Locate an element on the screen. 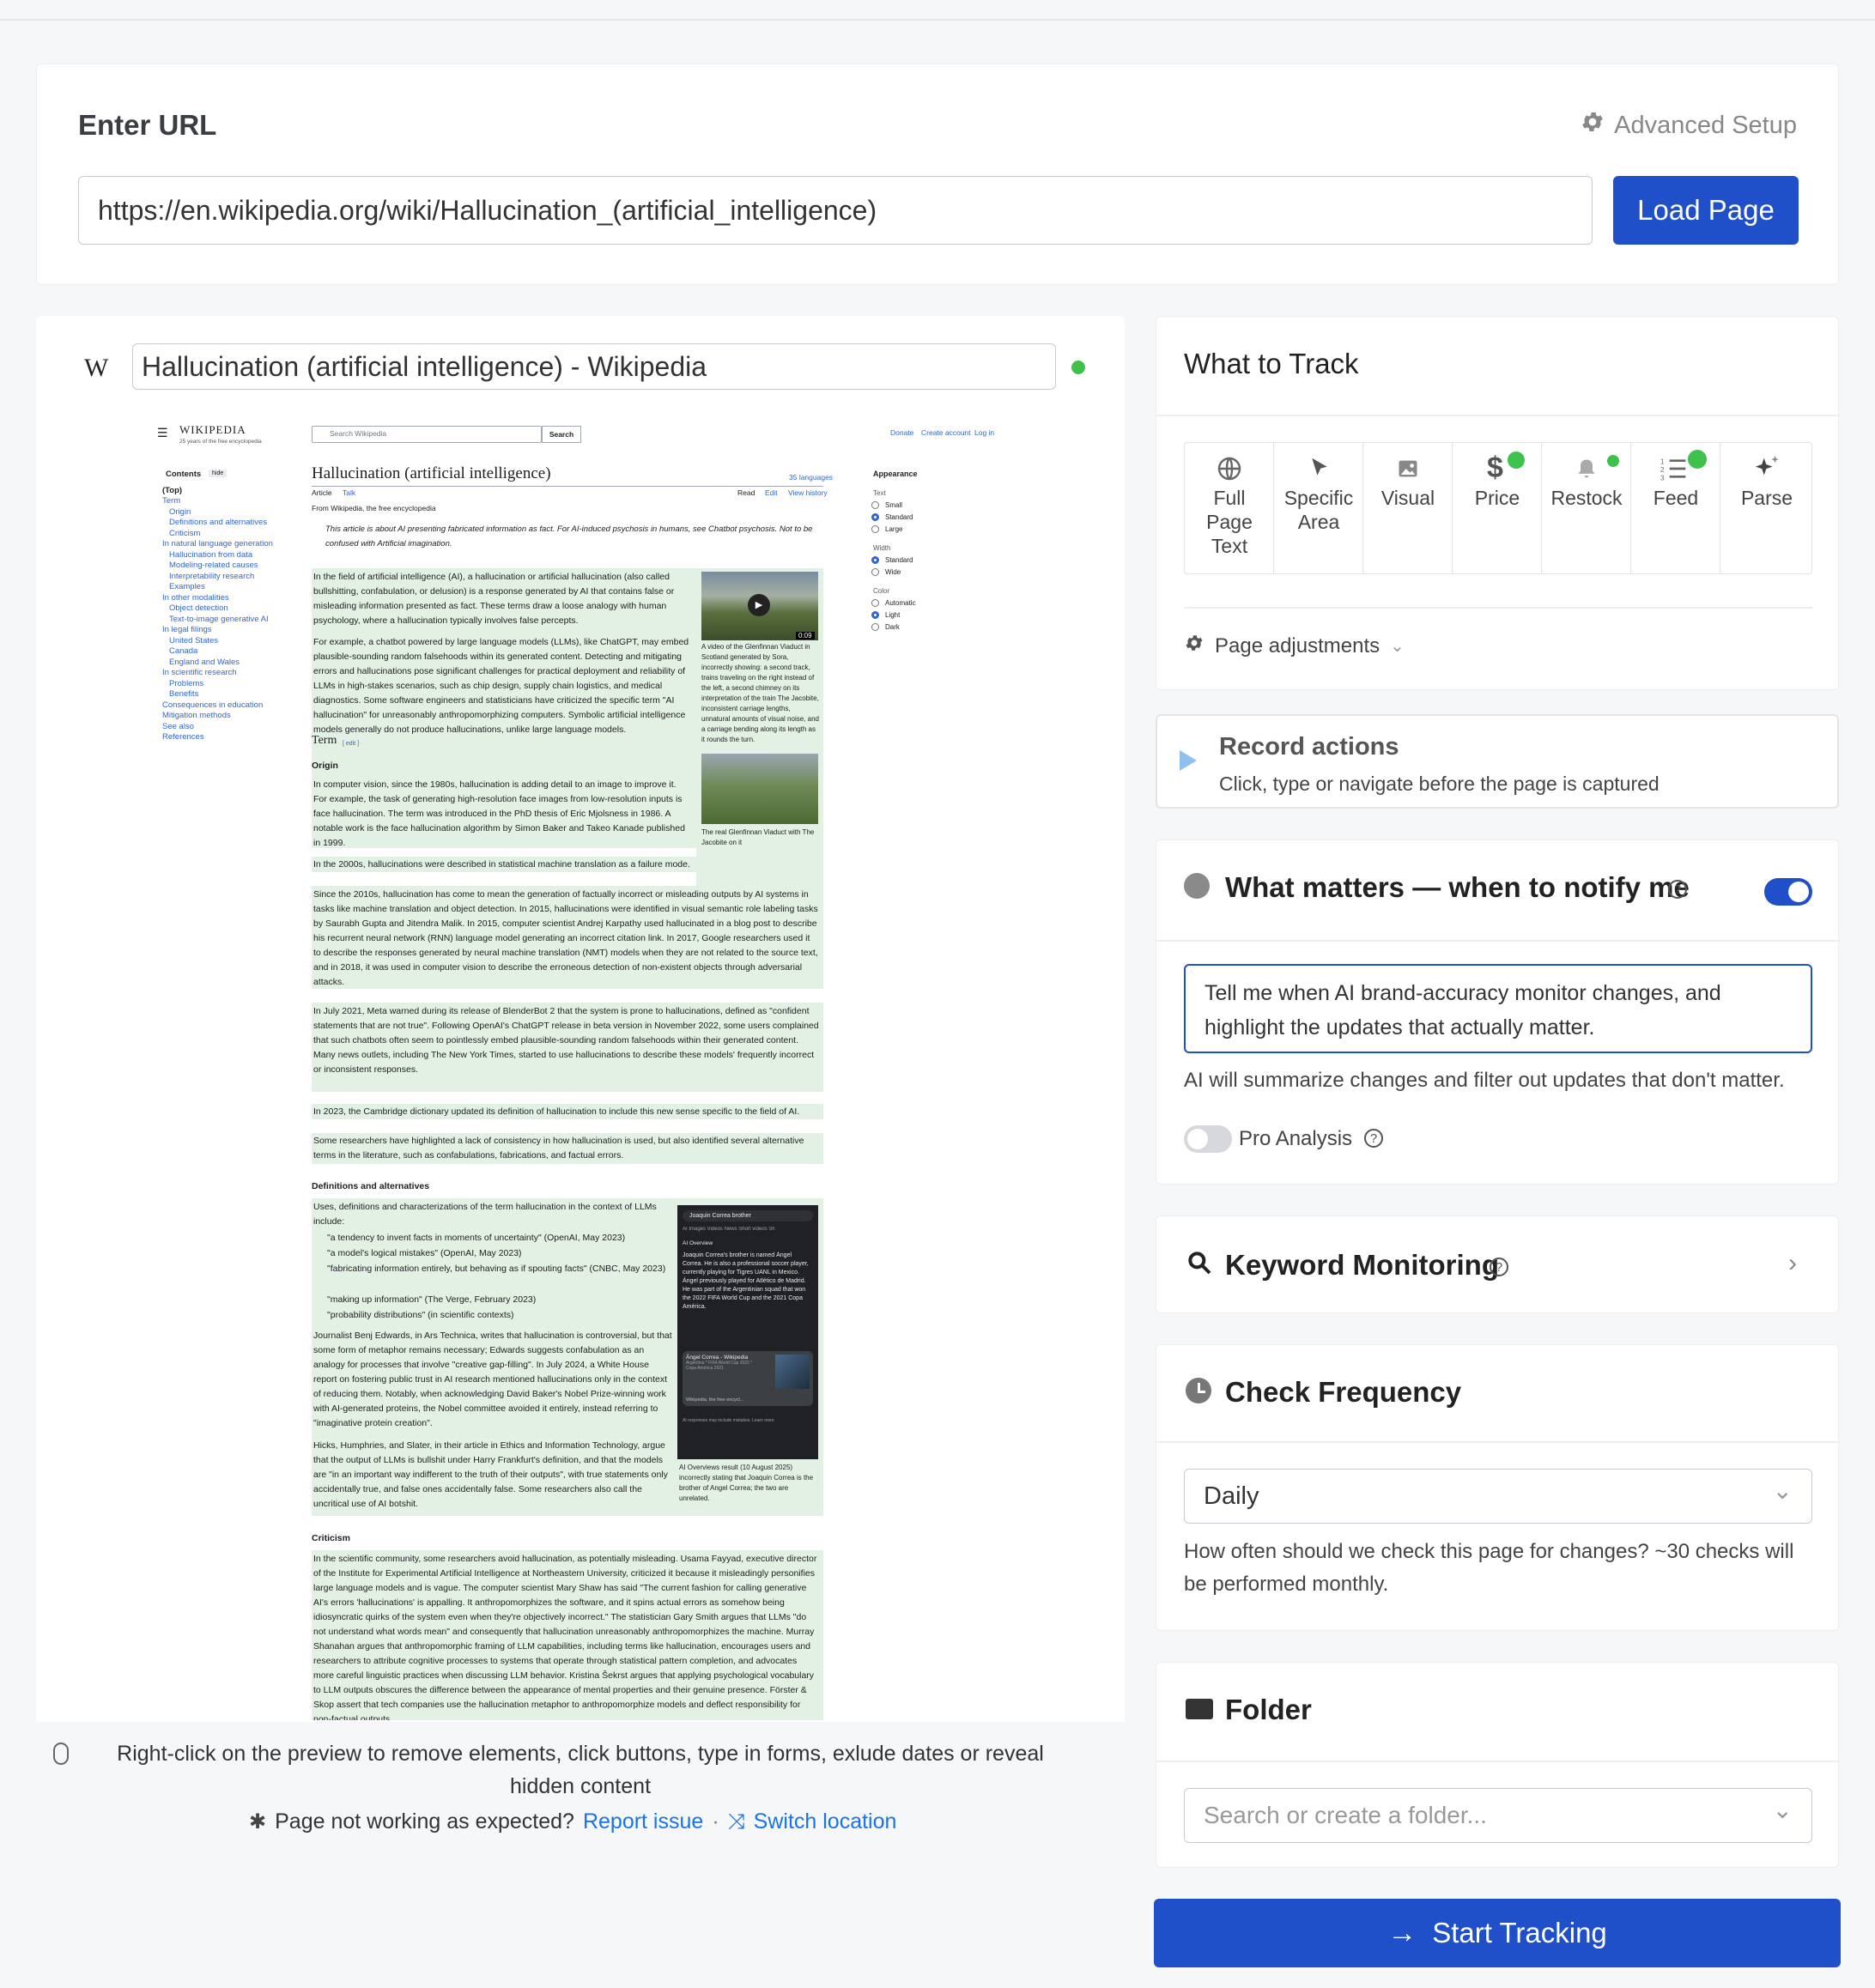  advanced-setup-link: Advanced Setup is located at coordinates (1688, 125).